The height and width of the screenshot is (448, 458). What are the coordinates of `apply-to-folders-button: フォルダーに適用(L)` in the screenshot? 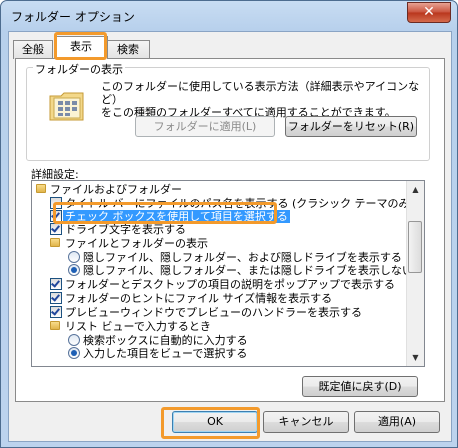 It's located at (205, 126).